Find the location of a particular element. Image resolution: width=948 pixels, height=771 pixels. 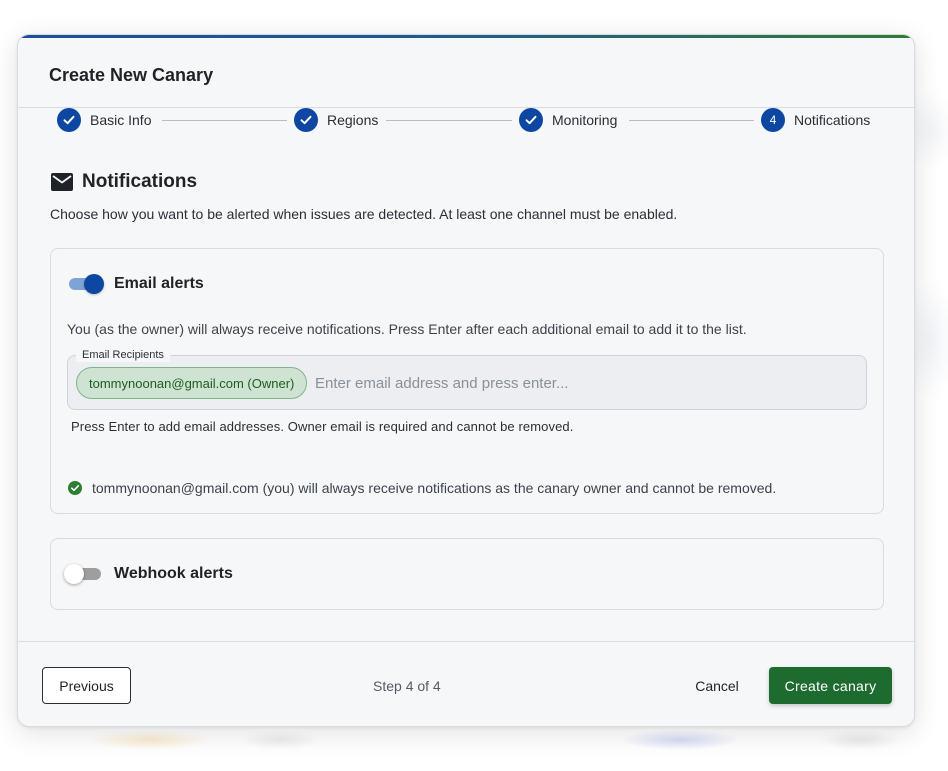

owner-email-chip: tommynoonan@gmail.com (Owner) is located at coordinates (192, 383).